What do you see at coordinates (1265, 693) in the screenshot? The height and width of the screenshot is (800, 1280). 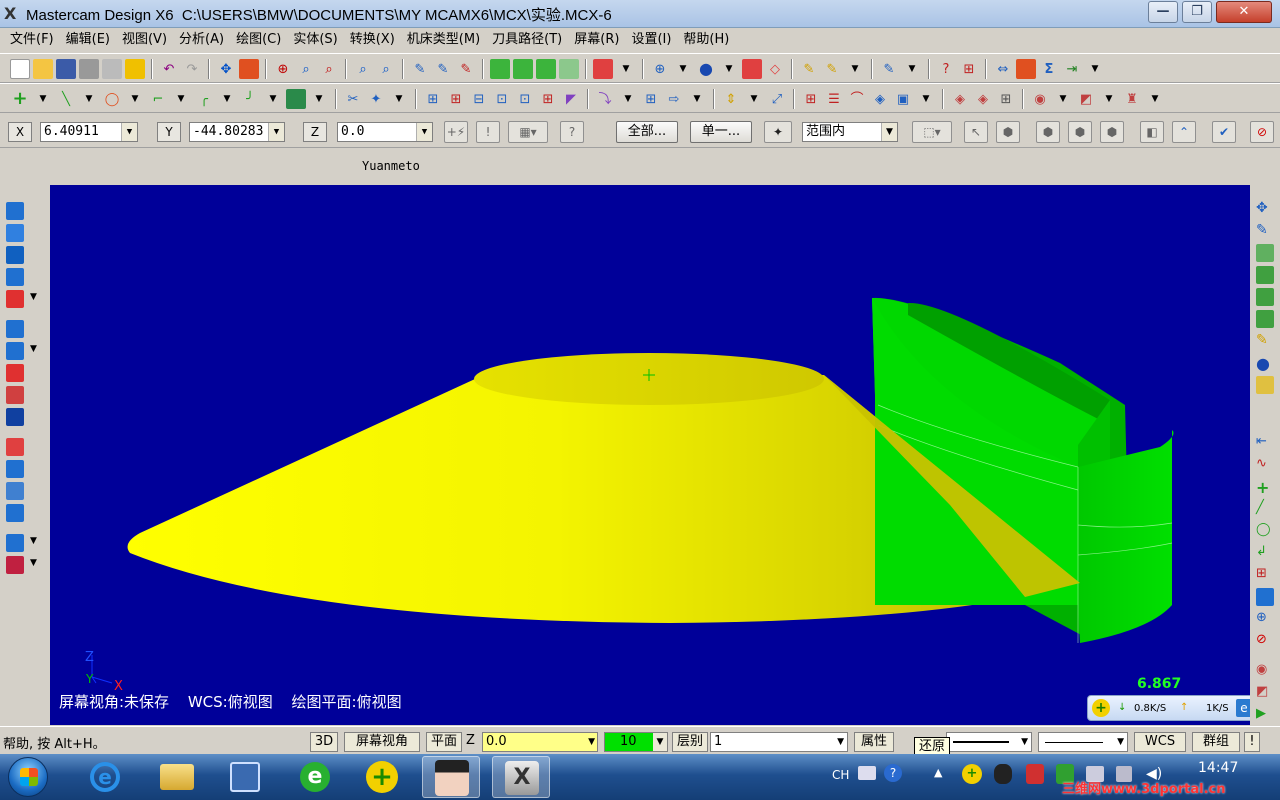 I see `machine-icon: ◩` at bounding box center [1265, 693].